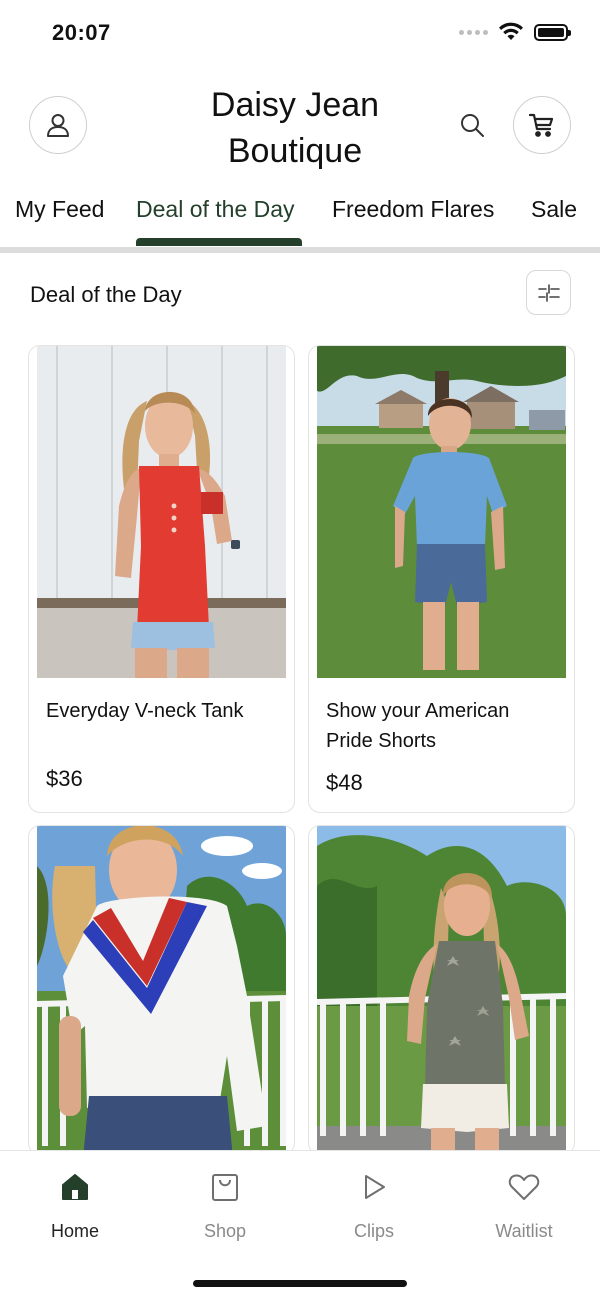  Describe the element at coordinates (375, 1187) in the screenshot. I see `play-icon` at that location.